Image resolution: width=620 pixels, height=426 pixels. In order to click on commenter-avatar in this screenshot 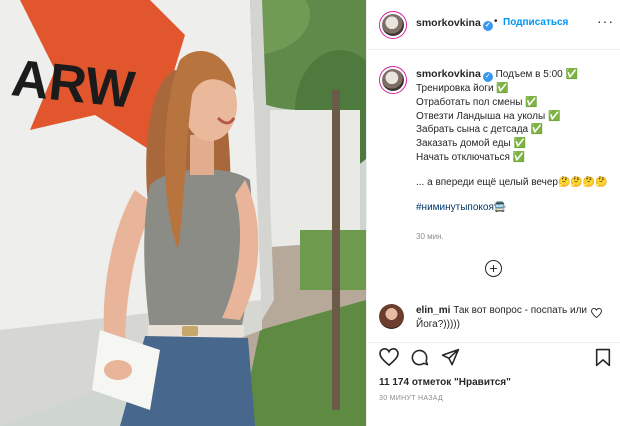, I will do `click(391, 316)`.